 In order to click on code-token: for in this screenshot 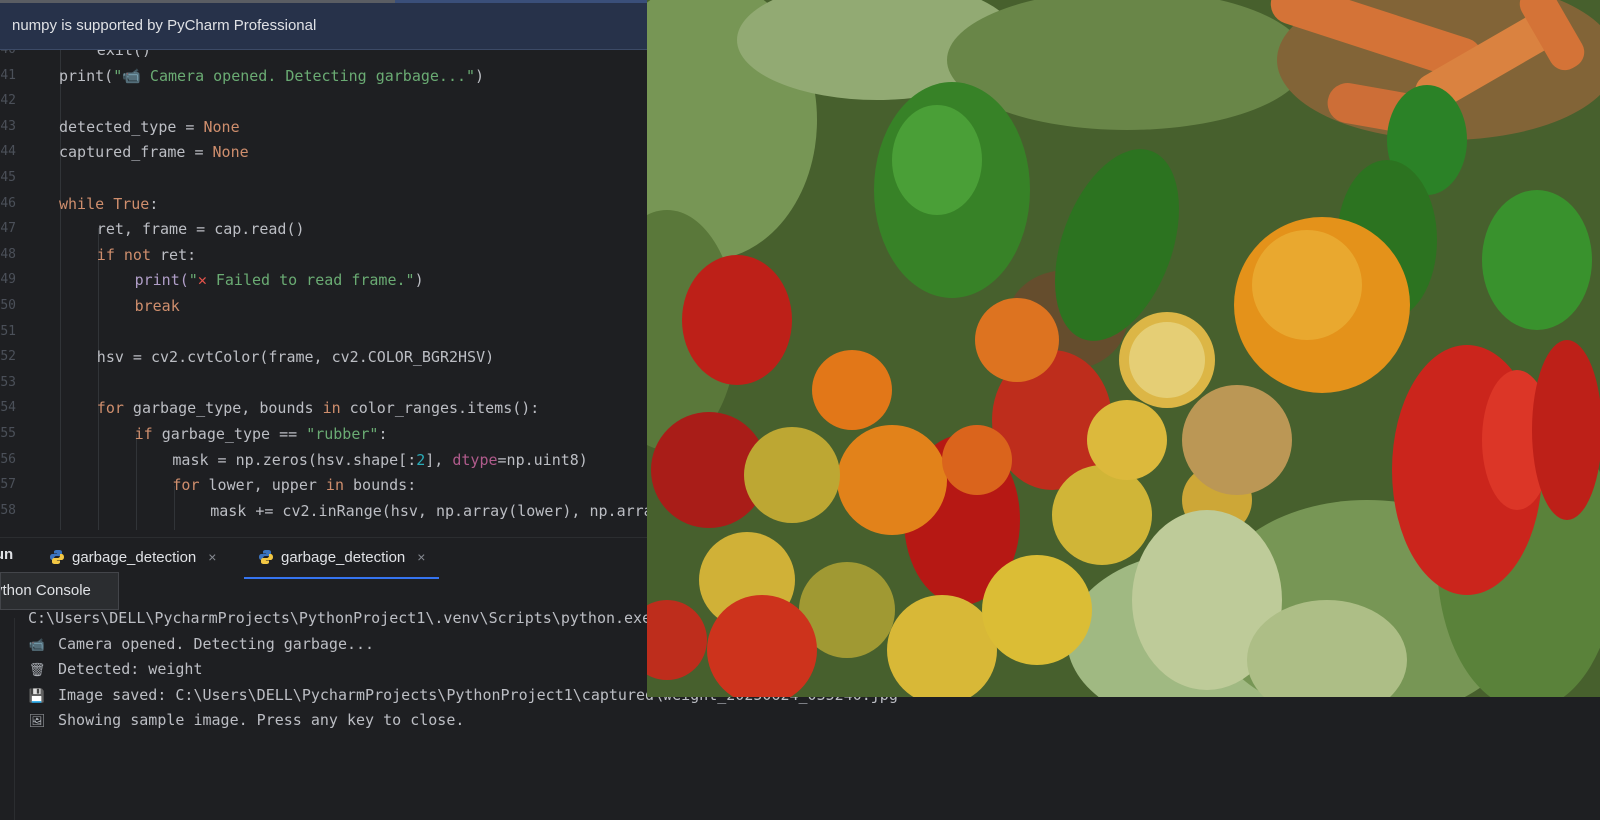, I will do `click(114, 408)`.